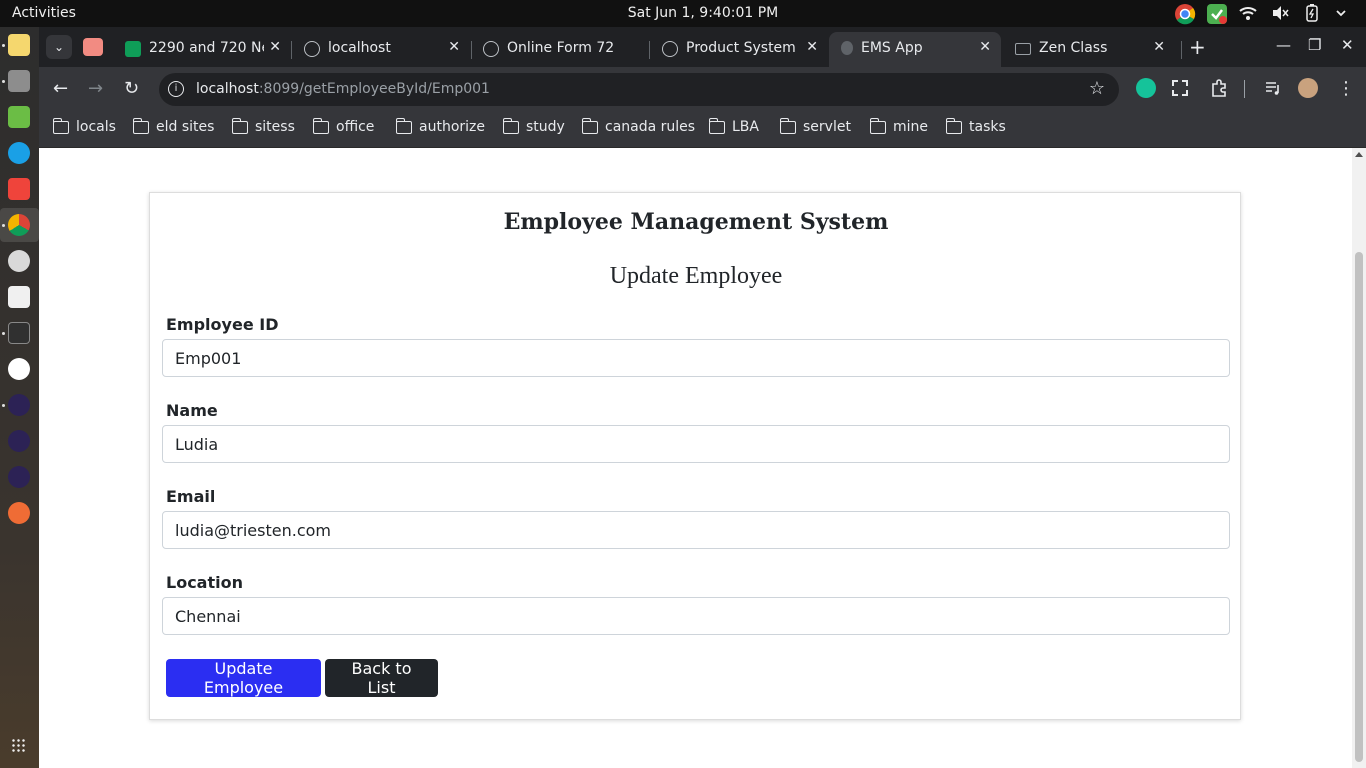 The height and width of the screenshot is (768, 1366). What do you see at coordinates (1359, 154) in the screenshot?
I see `scroll-up-icon` at bounding box center [1359, 154].